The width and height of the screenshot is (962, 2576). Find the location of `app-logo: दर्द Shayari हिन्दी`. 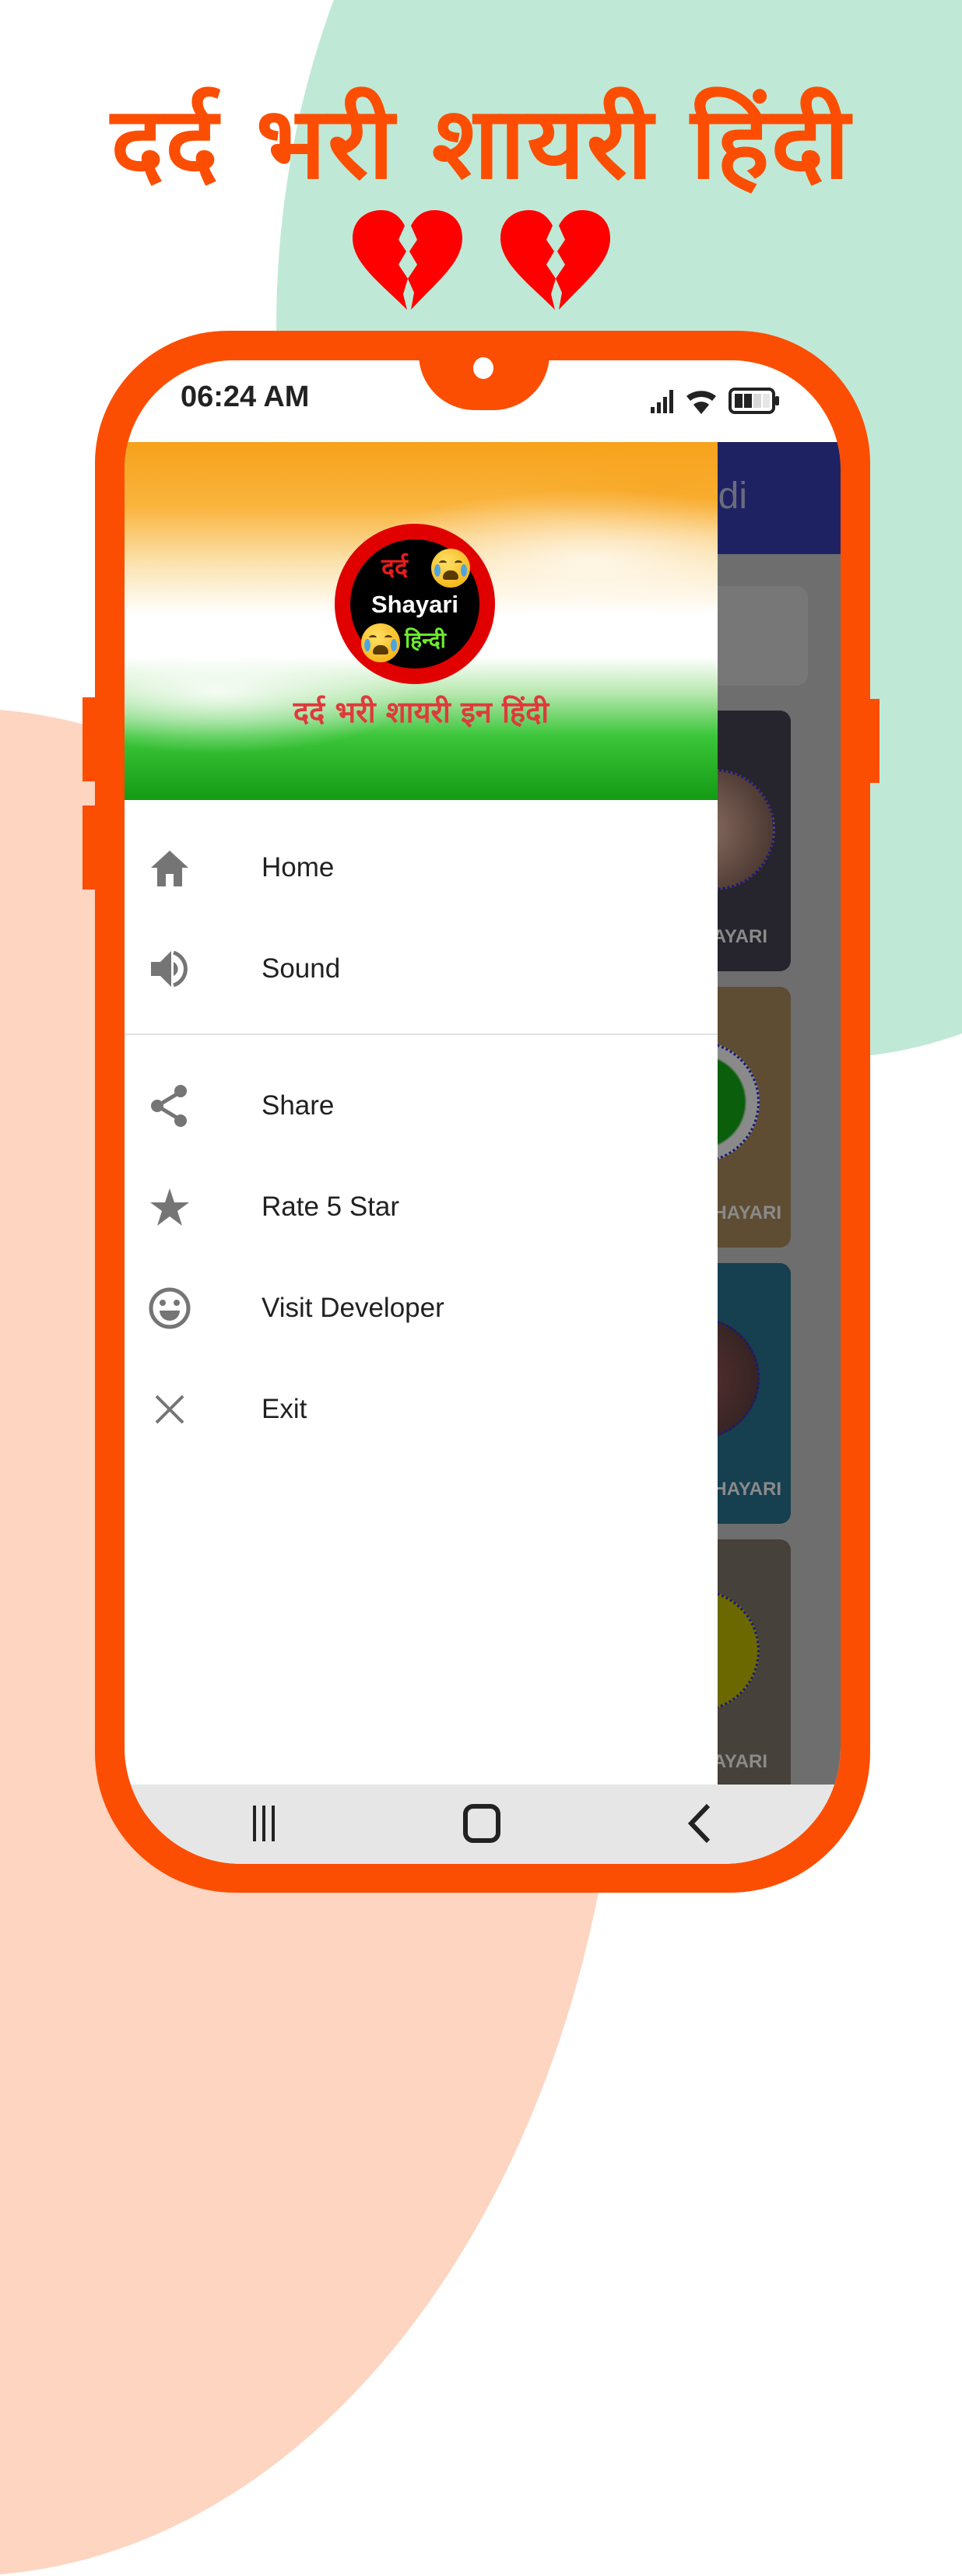

app-logo: दर्द Shayari हिन्दी is located at coordinates (415, 604).